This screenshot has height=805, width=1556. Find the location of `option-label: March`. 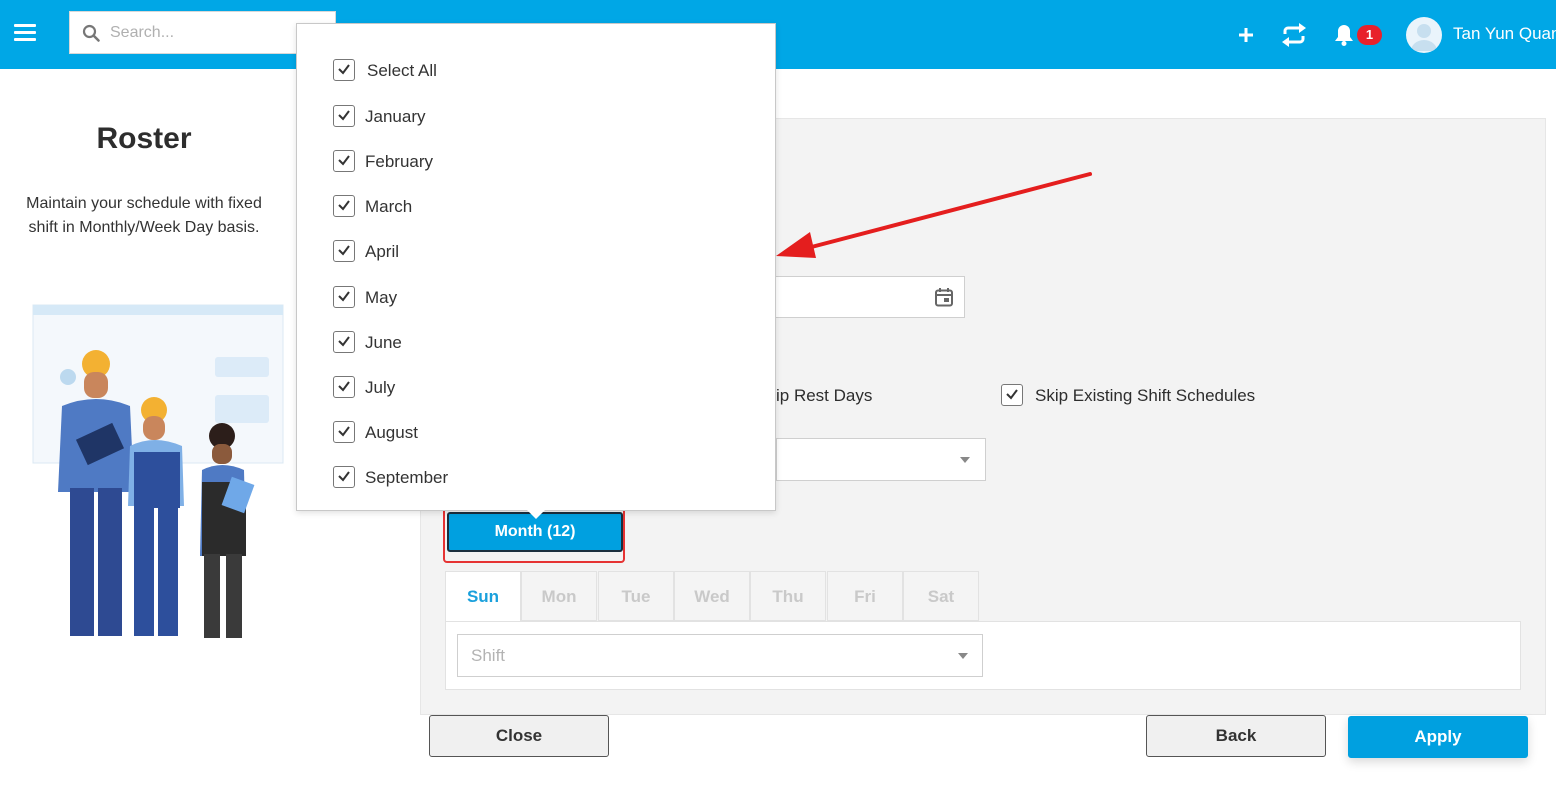

option-label: March is located at coordinates (389, 206).